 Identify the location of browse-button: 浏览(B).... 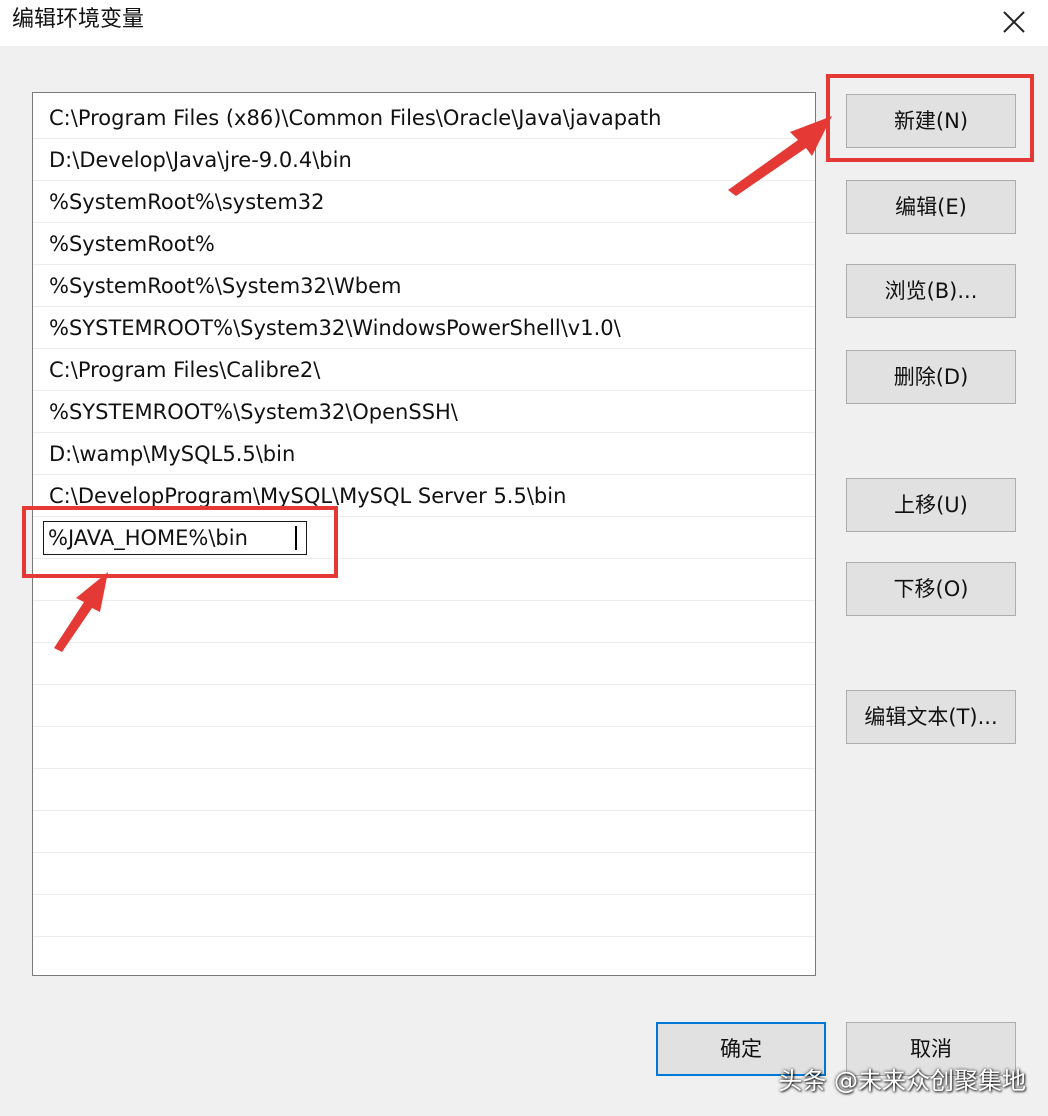
(931, 291).